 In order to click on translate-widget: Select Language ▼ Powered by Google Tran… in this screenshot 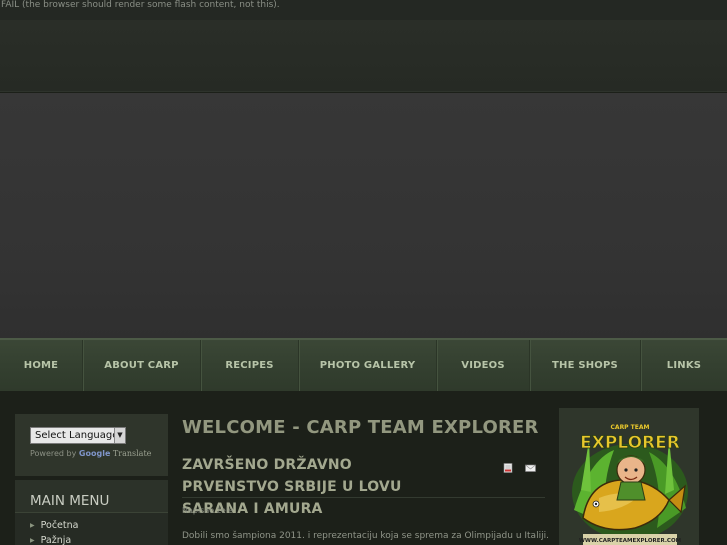, I will do `click(91, 445)`.